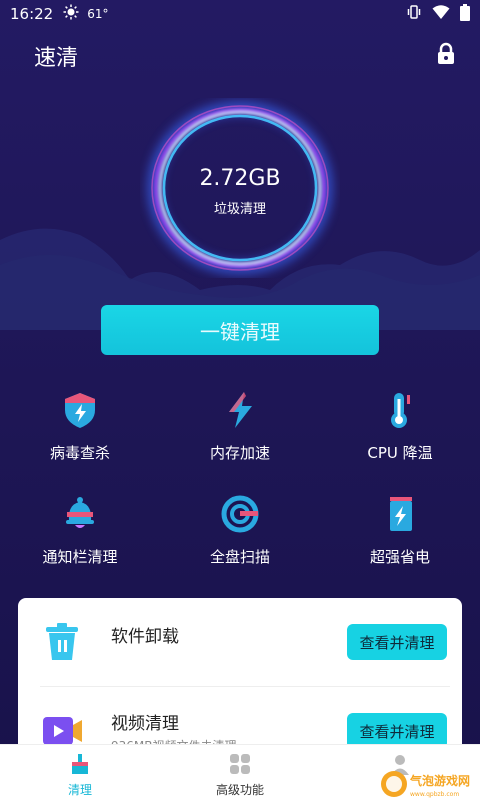 The height and width of the screenshot is (800, 480). Describe the element at coordinates (145, 724) in the screenshot. I see `row-title: 视频清理` at that location.